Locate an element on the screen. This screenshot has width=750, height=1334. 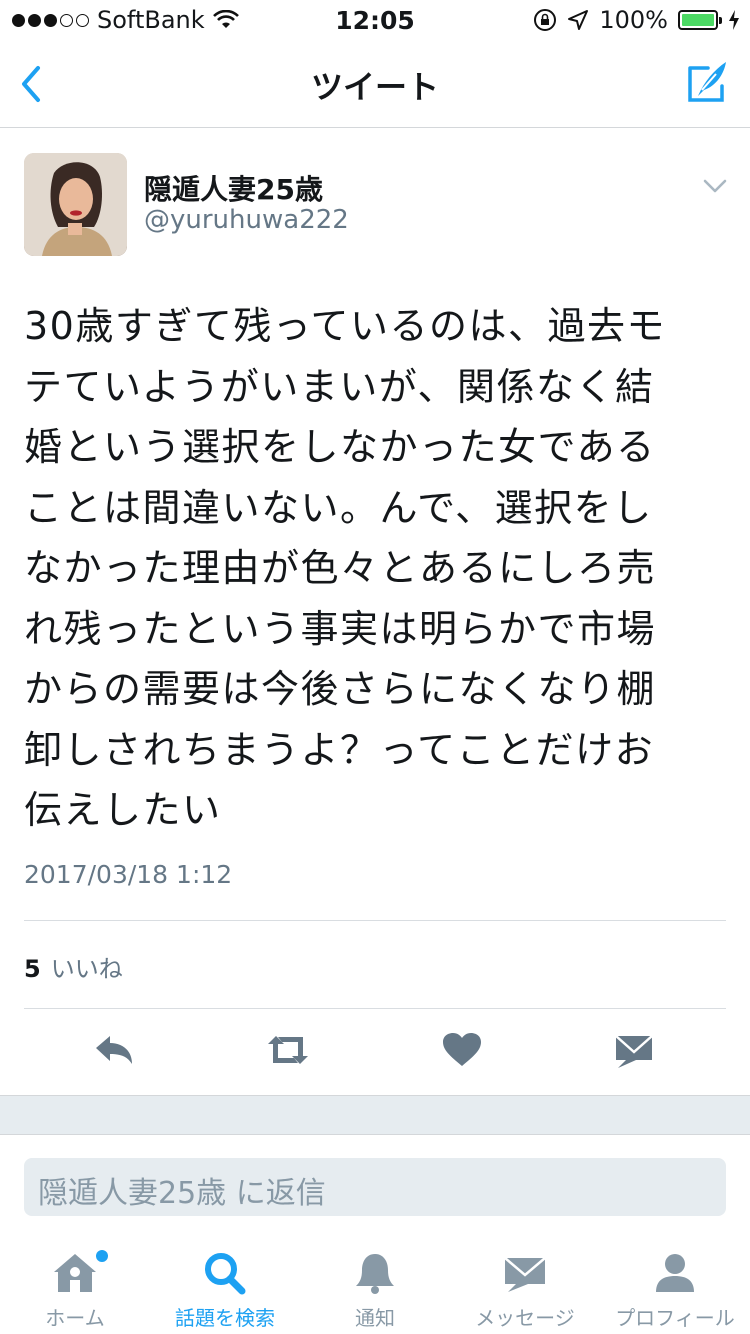
tab-home: ホーム is located at coordinates (75, 1287).